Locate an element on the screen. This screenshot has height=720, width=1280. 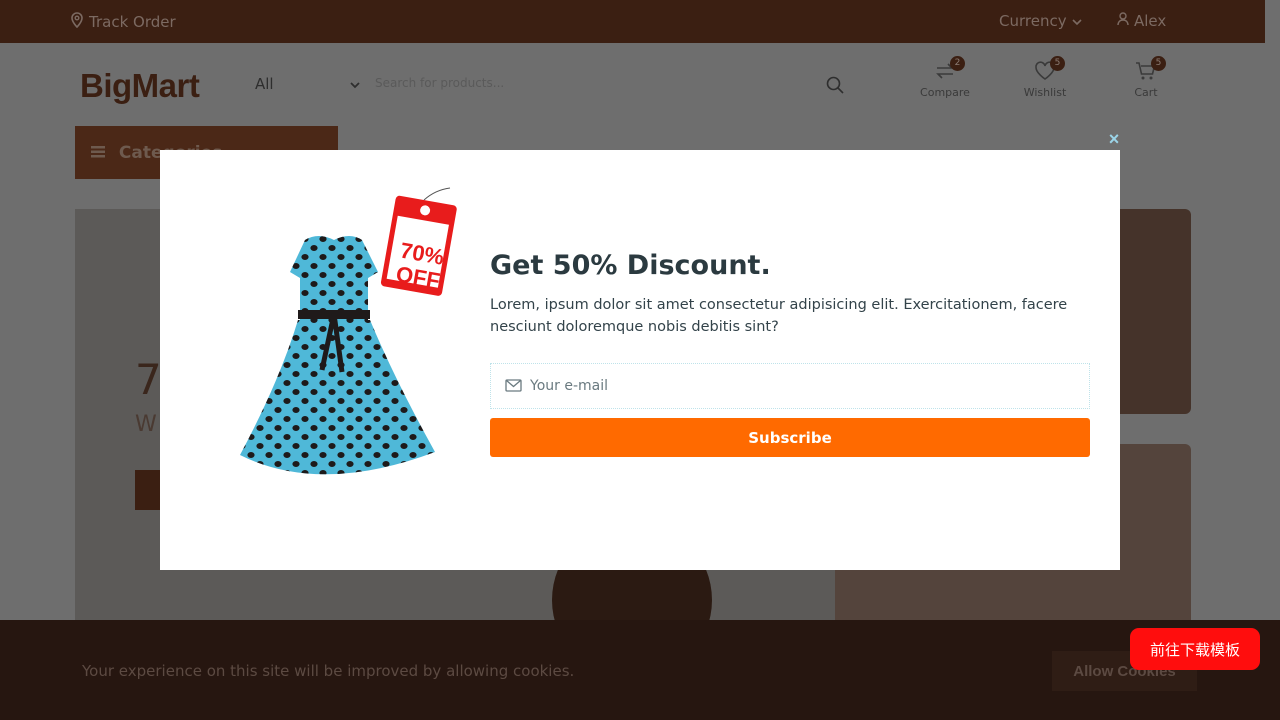
location-pin-icon is located at coordinates (77, 22).